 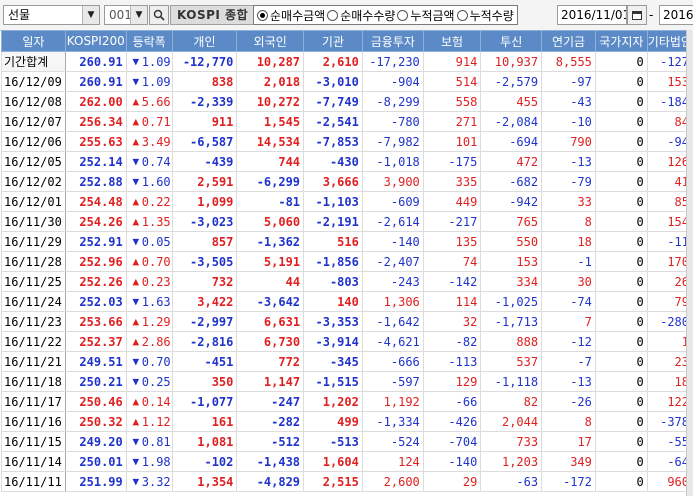 I want to click on arrow-down-icon: ▼, so click(x=136, y=461).